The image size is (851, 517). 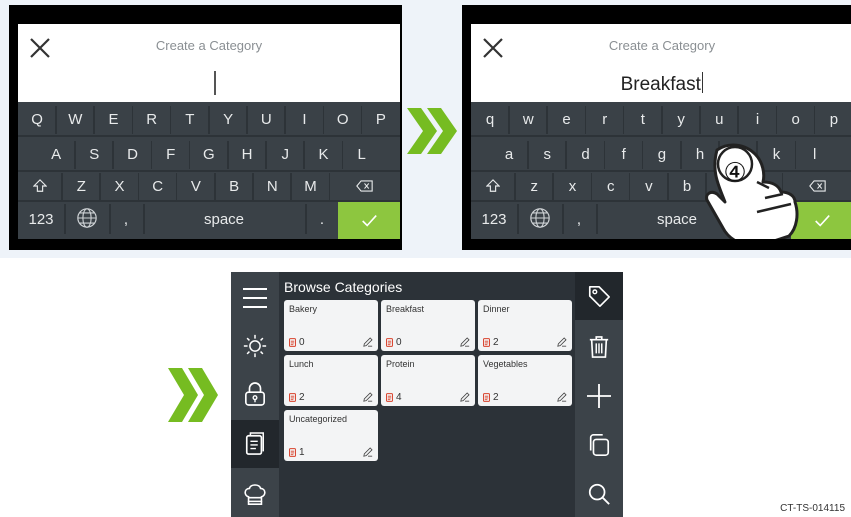 I want to click on key-a: a, so click(x=509, y=155).